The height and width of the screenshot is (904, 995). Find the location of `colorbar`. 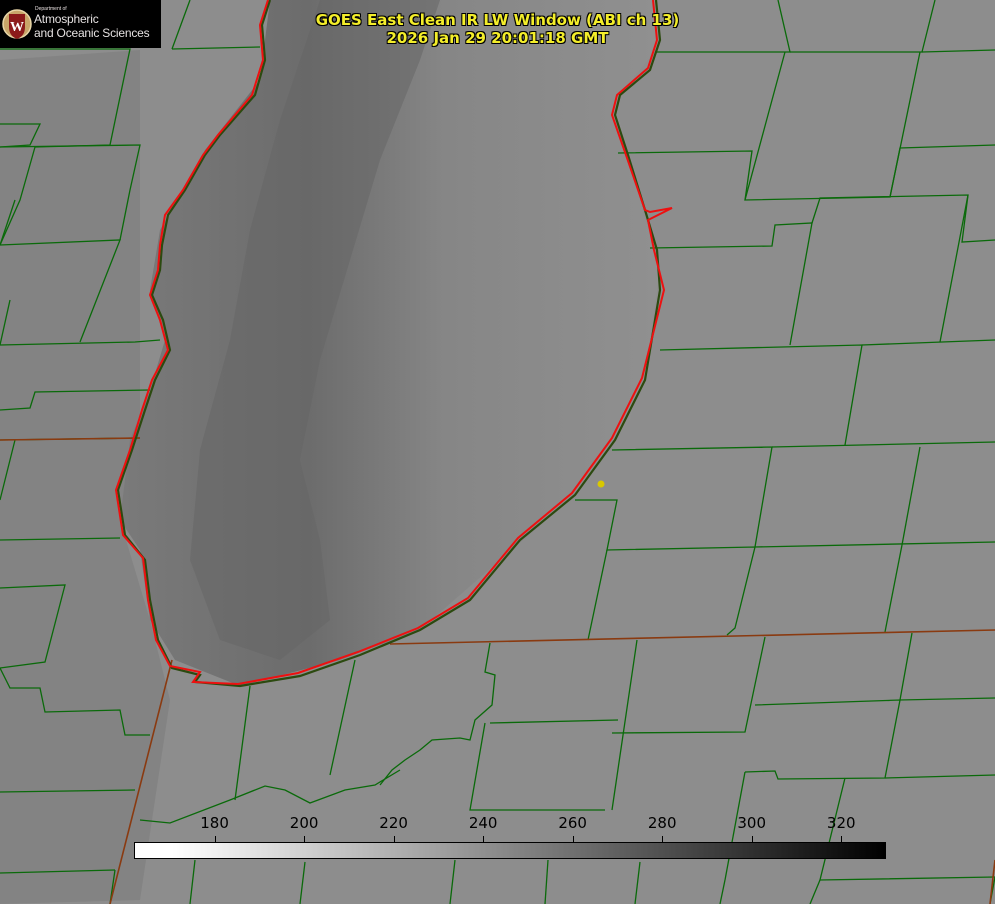

colorbar is located at coordinates (510, 850).